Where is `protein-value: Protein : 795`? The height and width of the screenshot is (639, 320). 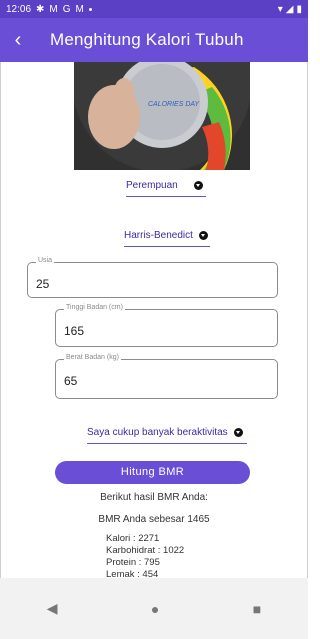 protein-value: Protein : 795 is located at coordinates (133, 562).